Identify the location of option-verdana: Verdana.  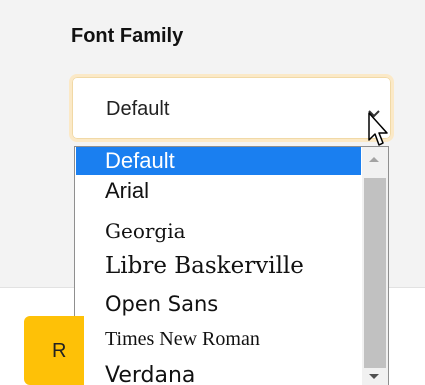
(218, 373).